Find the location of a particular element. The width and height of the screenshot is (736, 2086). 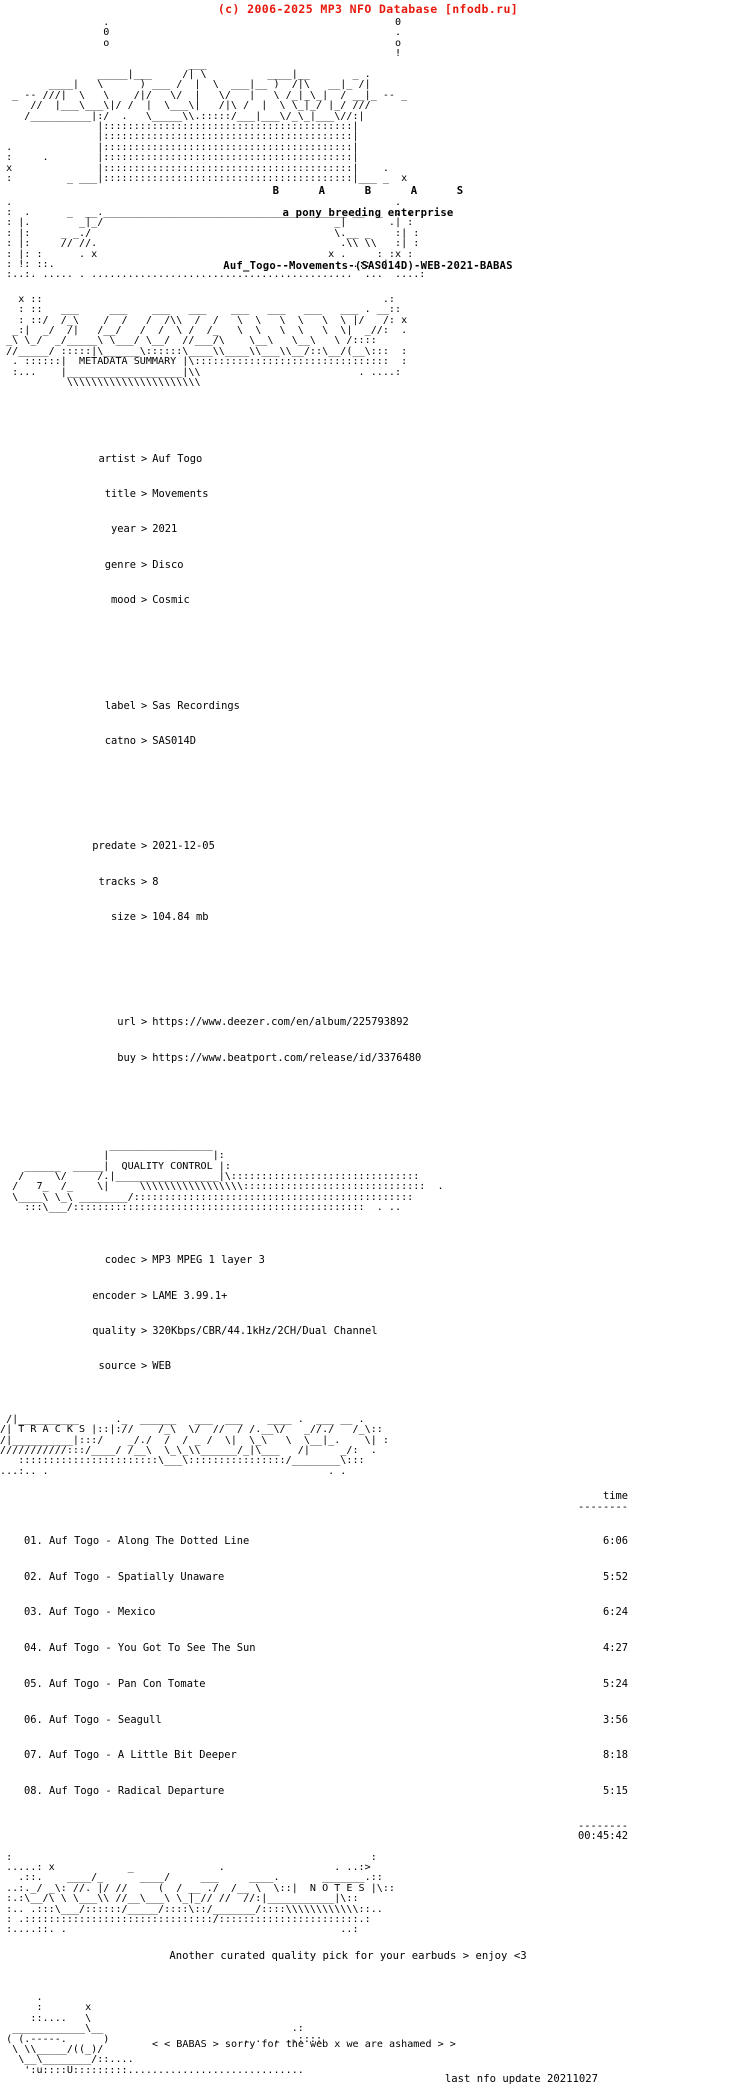

field-mood-label: mood is located at coordinates (123, 600).